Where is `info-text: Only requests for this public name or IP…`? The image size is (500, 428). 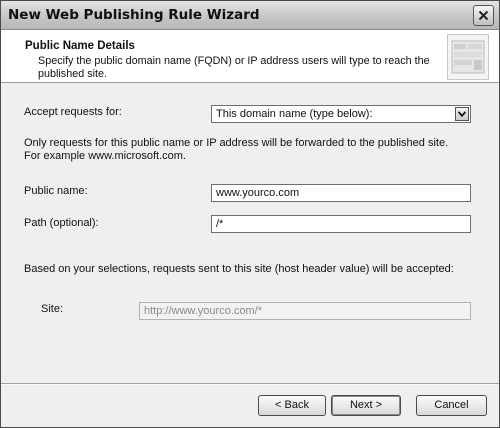 info-text: Only requests for this public name or IP… is located at coordinates (236, 149).